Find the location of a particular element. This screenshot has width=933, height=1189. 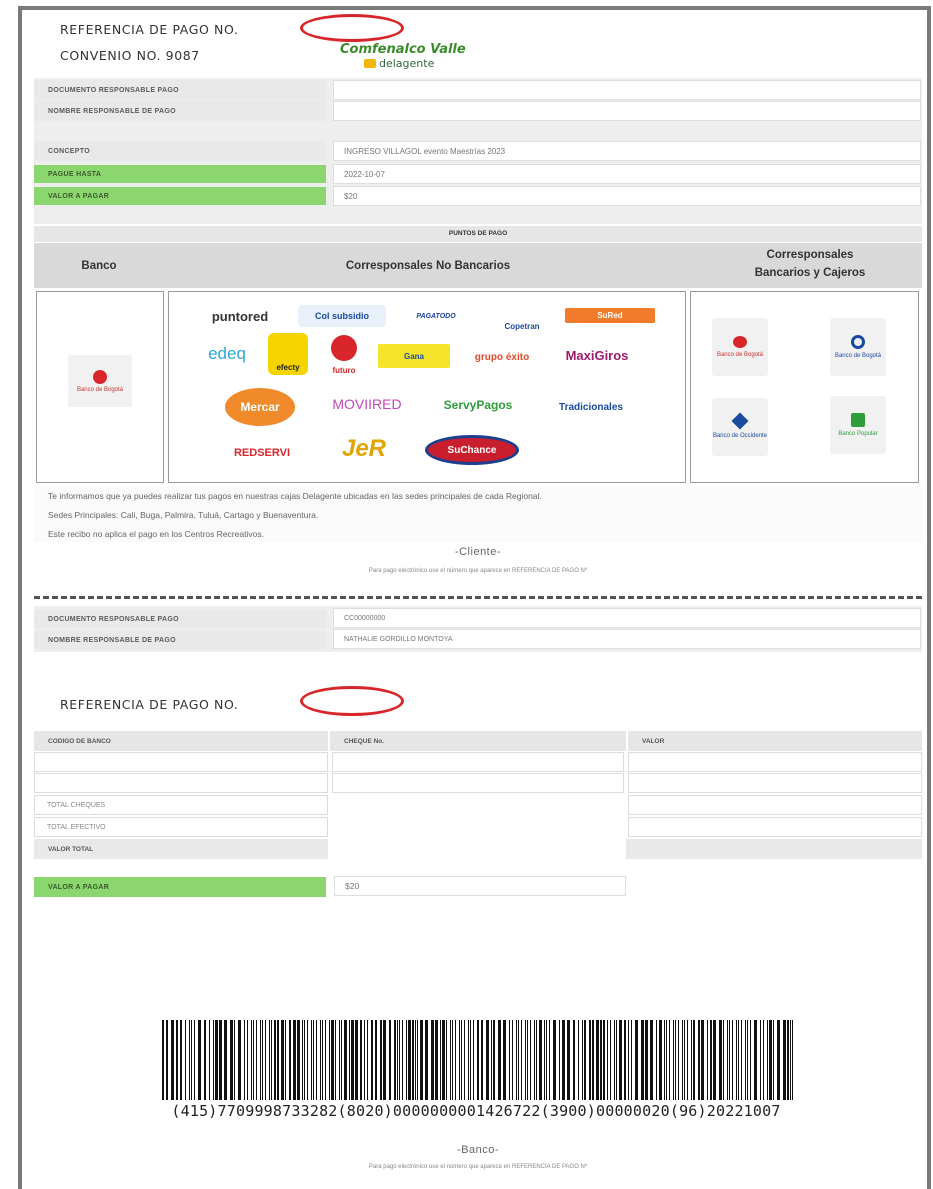

brand-name: Comfenalco Valle is located at coordinates (403, 49).